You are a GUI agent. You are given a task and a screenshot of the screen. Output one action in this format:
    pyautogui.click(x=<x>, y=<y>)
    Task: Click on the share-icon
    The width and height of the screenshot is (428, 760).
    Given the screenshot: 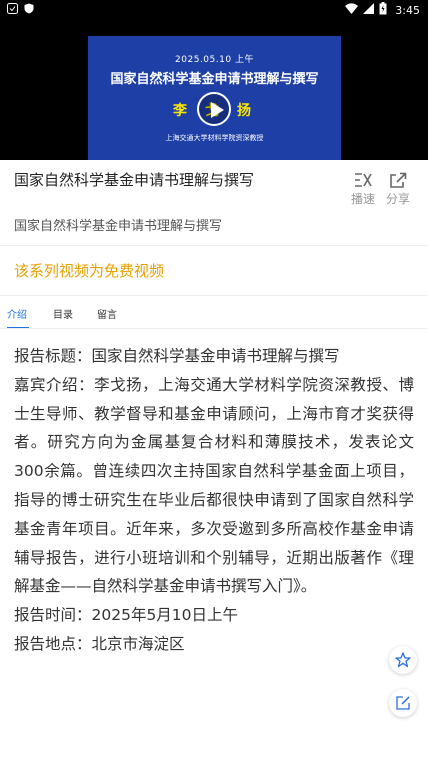 What is the action you would take?
    pyautogui.click(x=398, y=181)
    